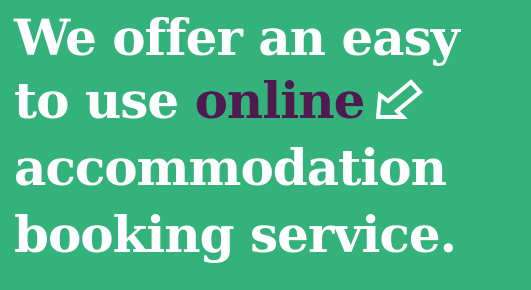 The width and height of the screenshot is (531, 290). What do you see at coordinates (280, 100) in the screenshot?
I see `headline-accent-word: online` at bounding box center [280, 100].